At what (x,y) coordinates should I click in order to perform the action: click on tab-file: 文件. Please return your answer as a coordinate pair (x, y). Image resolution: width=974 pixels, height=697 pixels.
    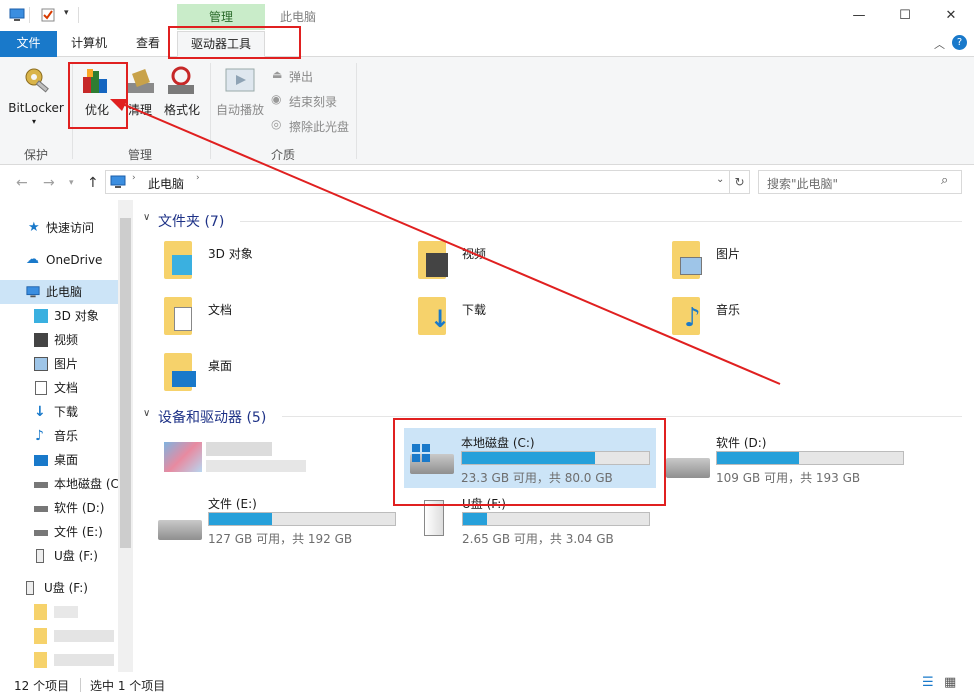
    Looking at the image, I should click on (28, 44).